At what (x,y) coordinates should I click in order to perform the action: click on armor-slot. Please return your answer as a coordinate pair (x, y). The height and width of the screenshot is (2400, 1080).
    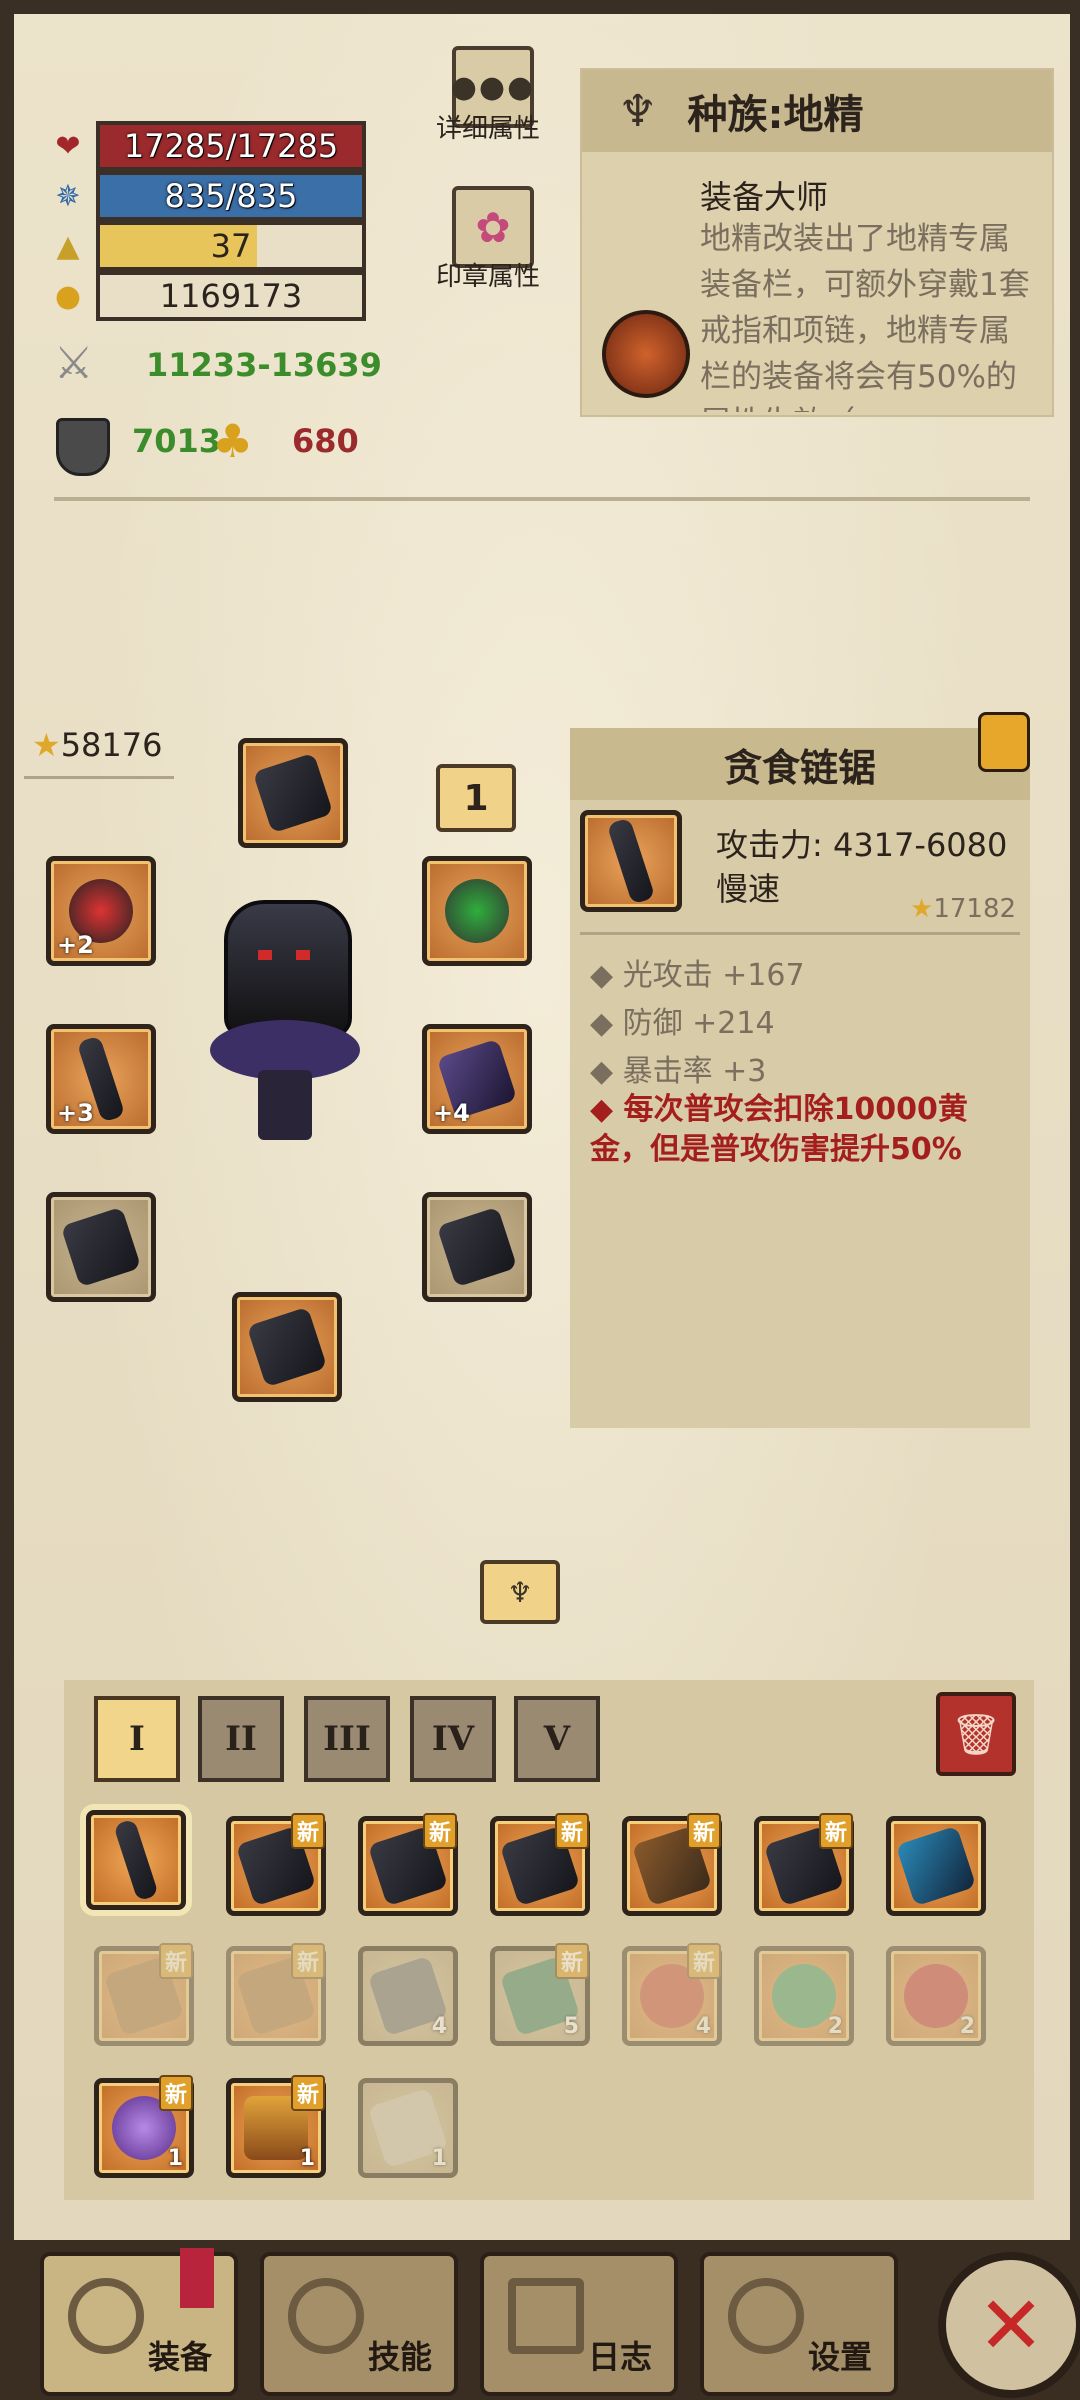
    Looking at the image, I should click on (477, 1247).